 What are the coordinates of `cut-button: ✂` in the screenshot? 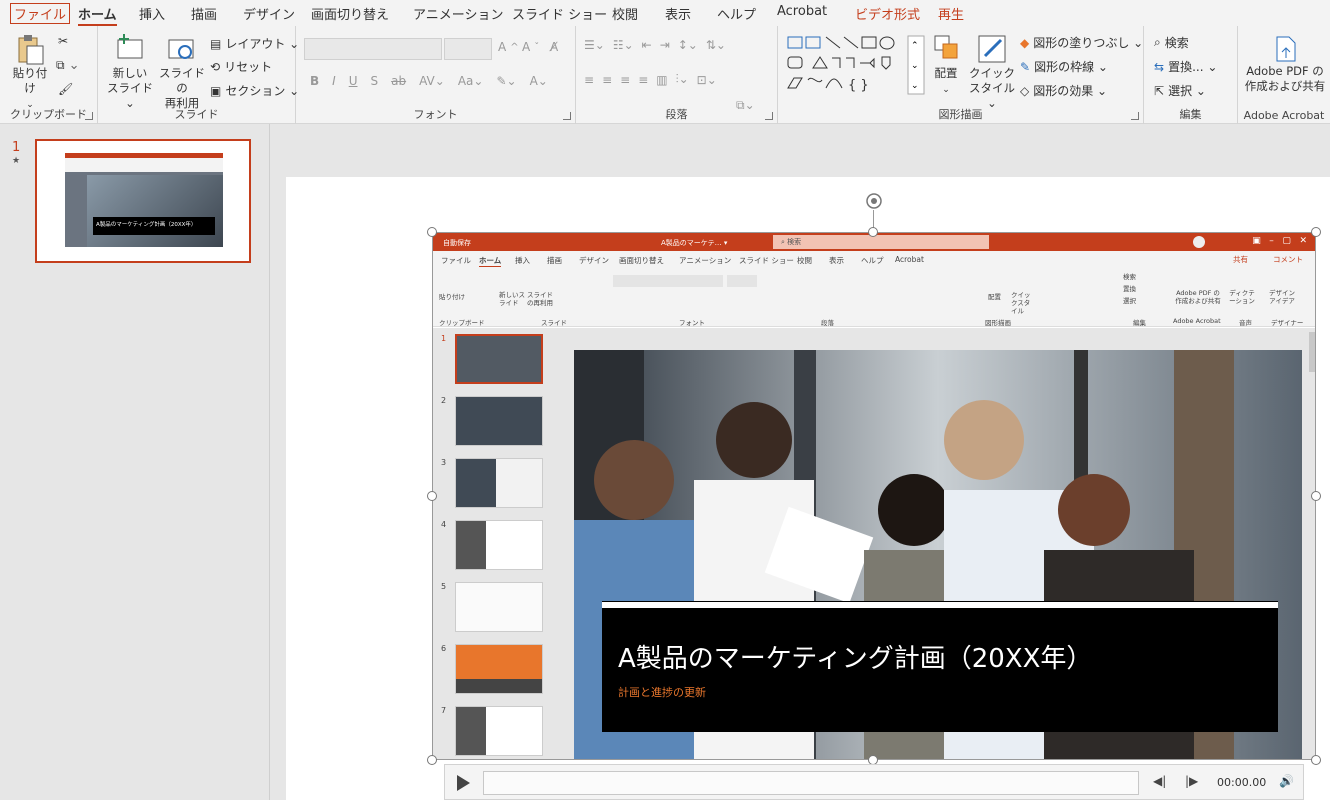 It's located at (63, 41).